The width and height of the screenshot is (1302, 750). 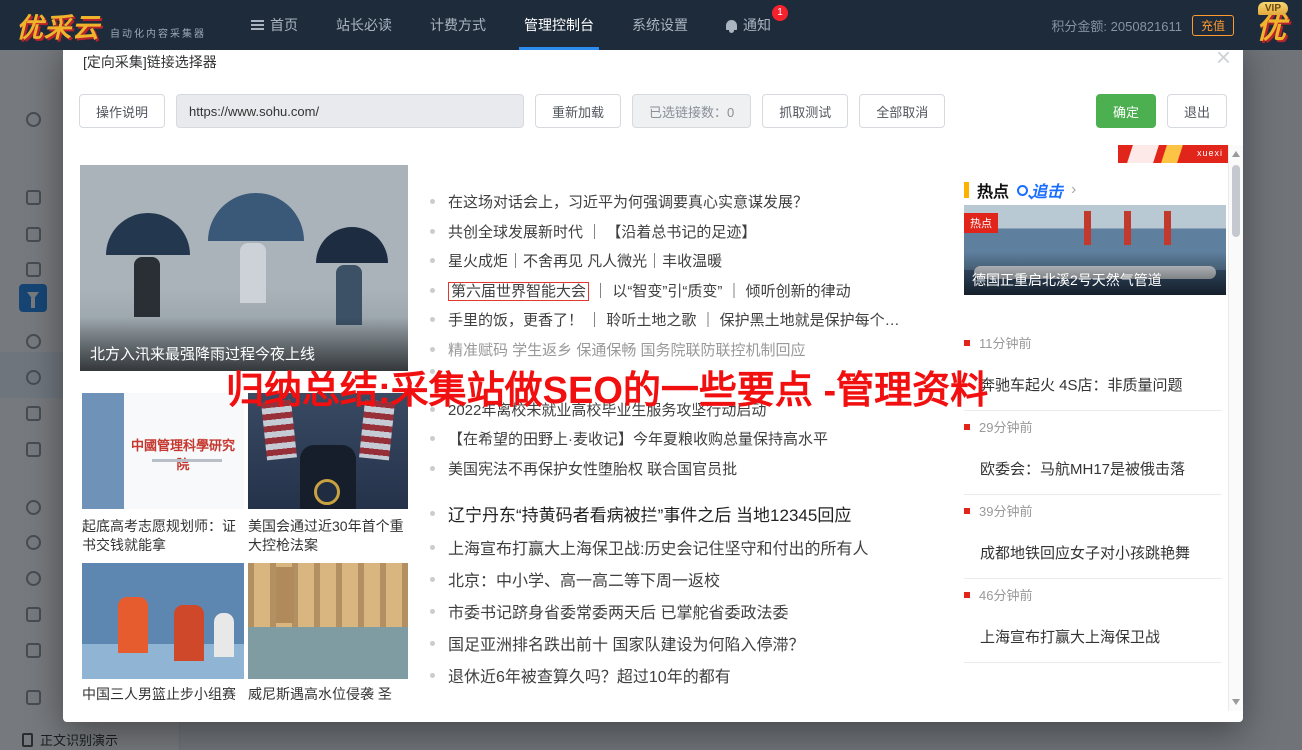 I want to click on bell-icon, so click(x=731, y=26).